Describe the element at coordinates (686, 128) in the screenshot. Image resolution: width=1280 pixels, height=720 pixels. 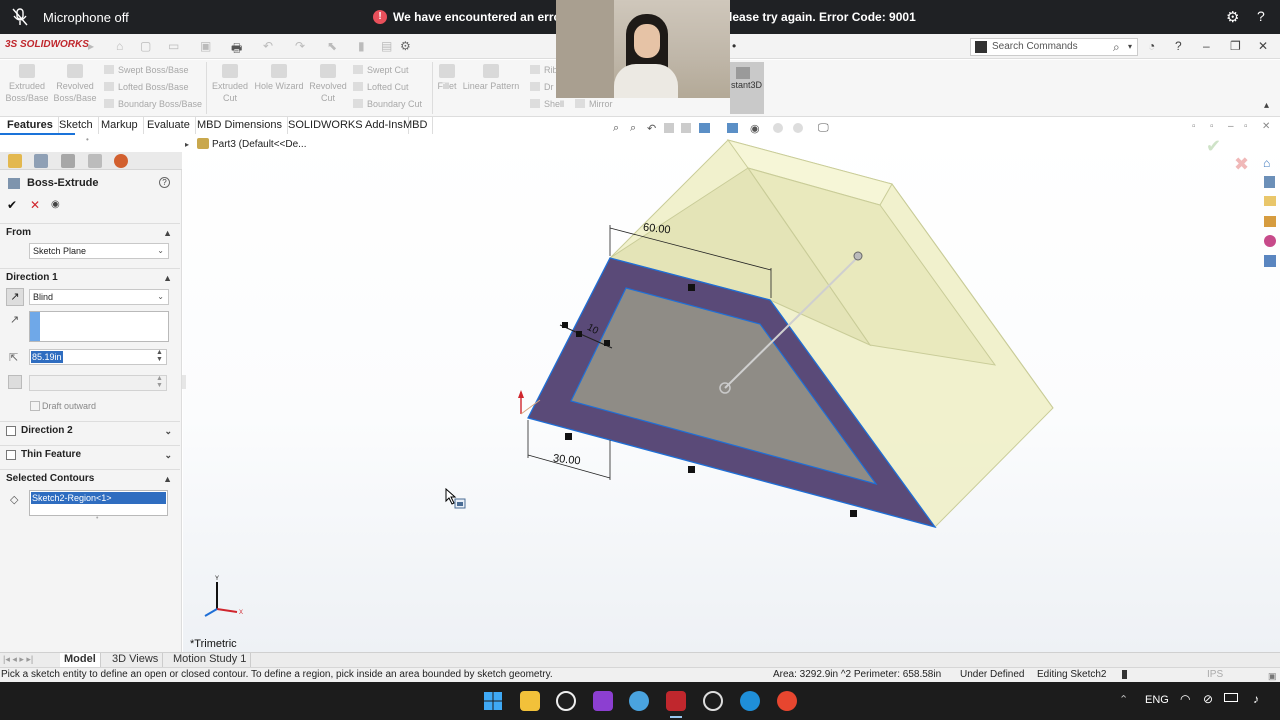
I see `dynamic-annotation-icon` at that location.